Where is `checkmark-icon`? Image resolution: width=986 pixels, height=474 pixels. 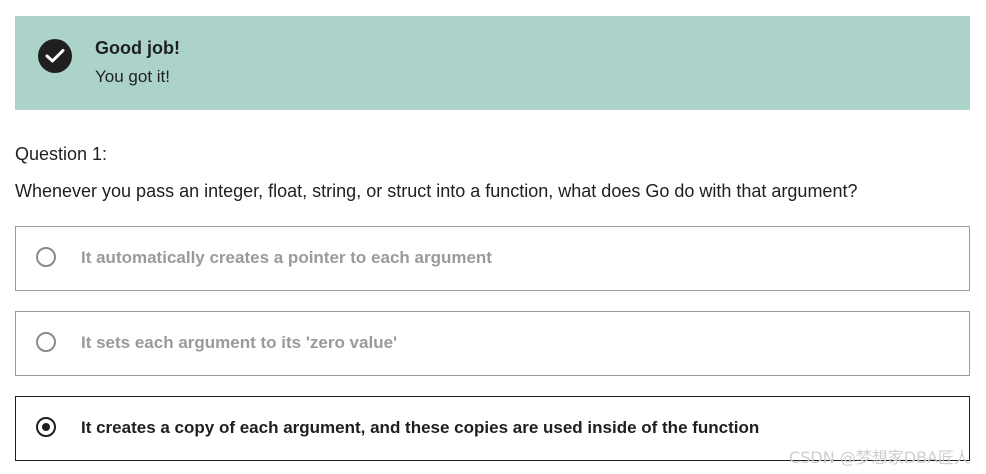
checkmark-icon is located at coordinates (55, 56).